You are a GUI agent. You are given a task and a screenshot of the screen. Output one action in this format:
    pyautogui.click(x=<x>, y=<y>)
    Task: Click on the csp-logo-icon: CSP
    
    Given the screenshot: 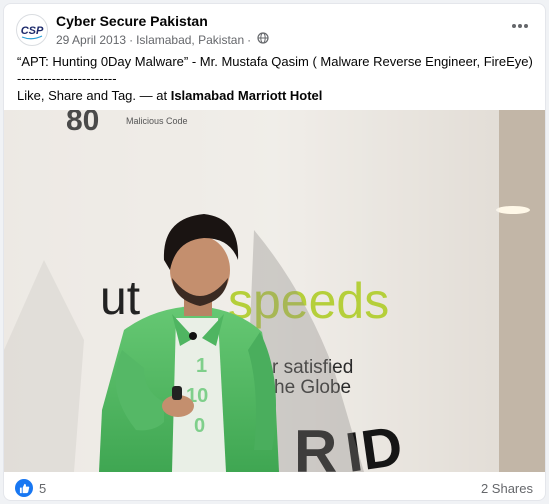 What is the action you would take?
    pyautogui.click(x=32, y=32)
    